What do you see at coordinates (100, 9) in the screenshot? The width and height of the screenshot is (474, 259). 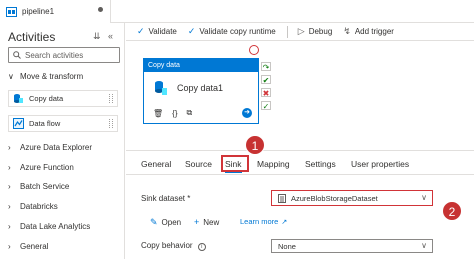 I see `unsaved-indicator` at bounding box center [100, 9].